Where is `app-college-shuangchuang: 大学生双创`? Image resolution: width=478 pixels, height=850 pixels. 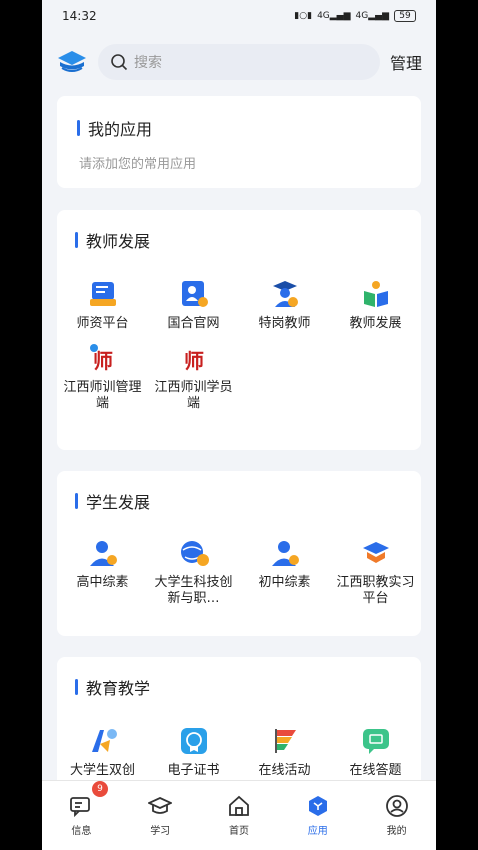 app-college-shuangchuang: 大学生双创 is located at coordinates (102, 752).